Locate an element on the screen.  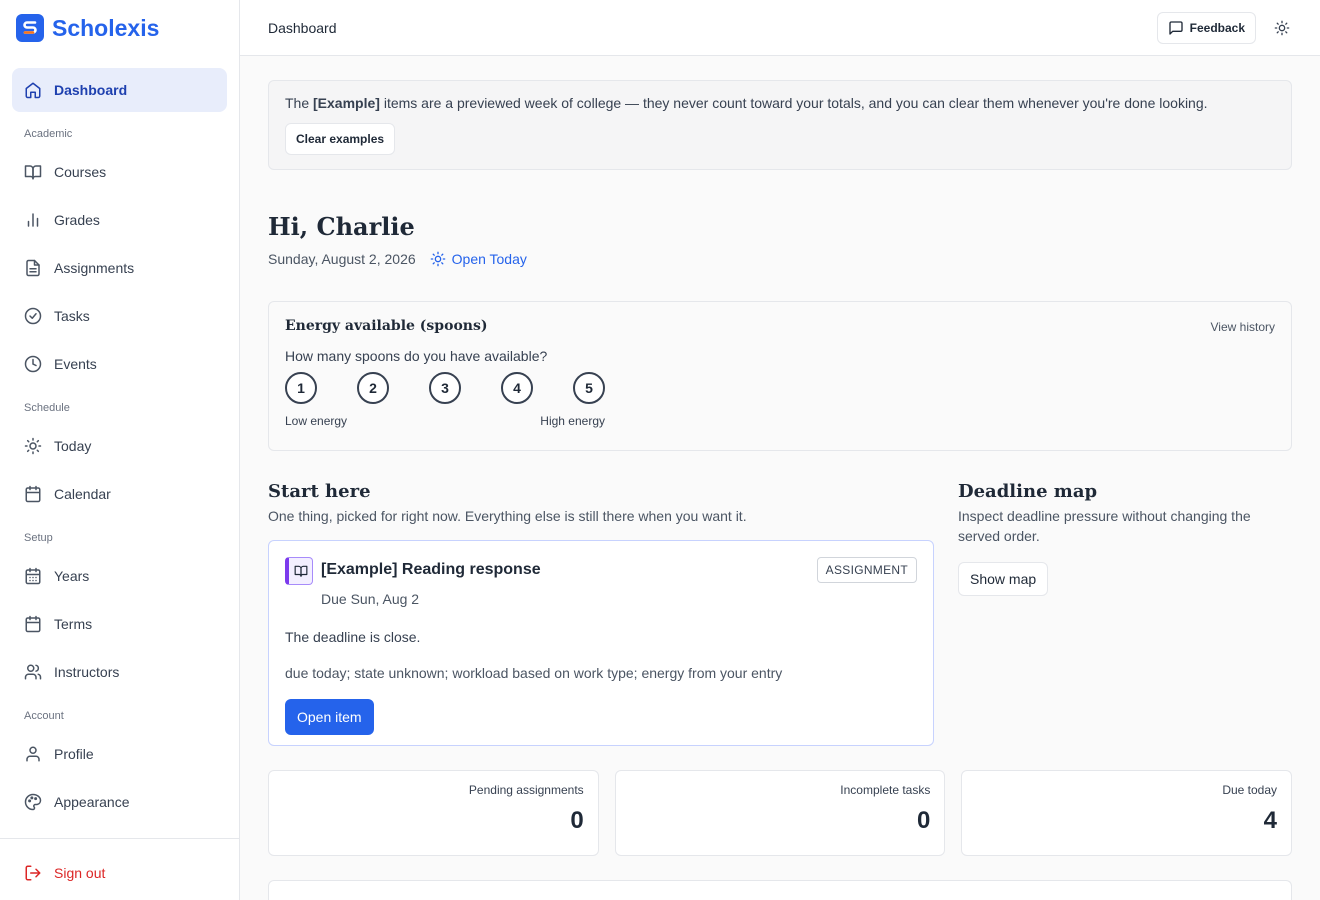
energy-title: Energy available (spoons) is located at coordinates (386, 326).